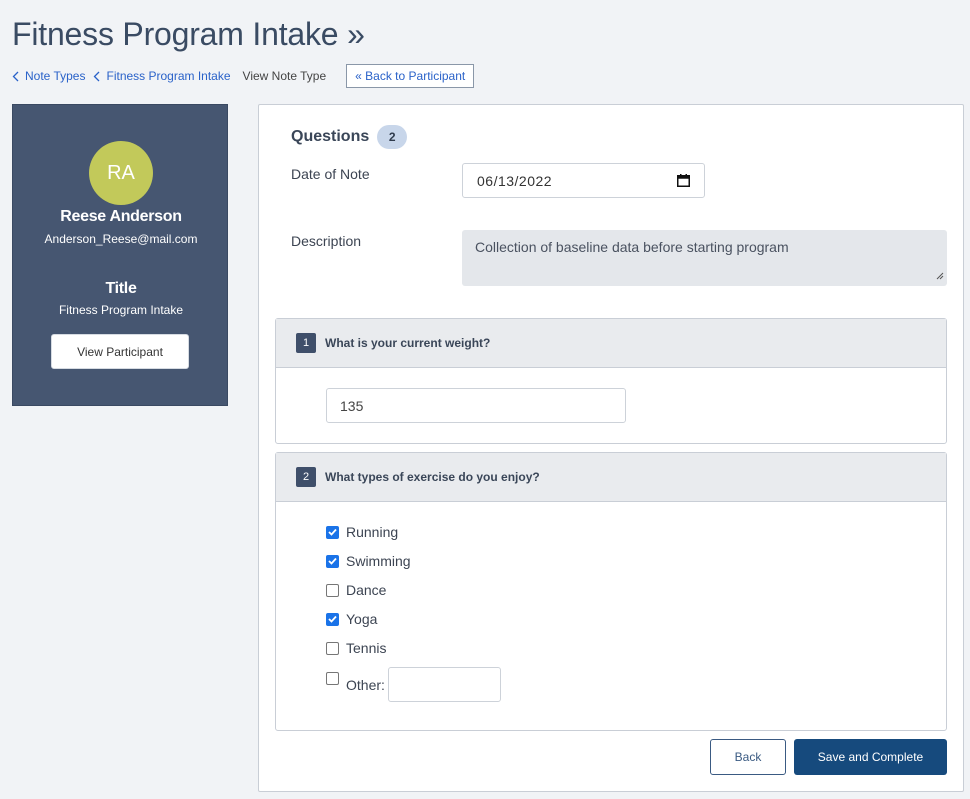  What do you see at coordinates (611, 477) in the screenshot?
I see `question-header: 2 What types of exercise do you enjoy?` at bounding box center [611, 477].